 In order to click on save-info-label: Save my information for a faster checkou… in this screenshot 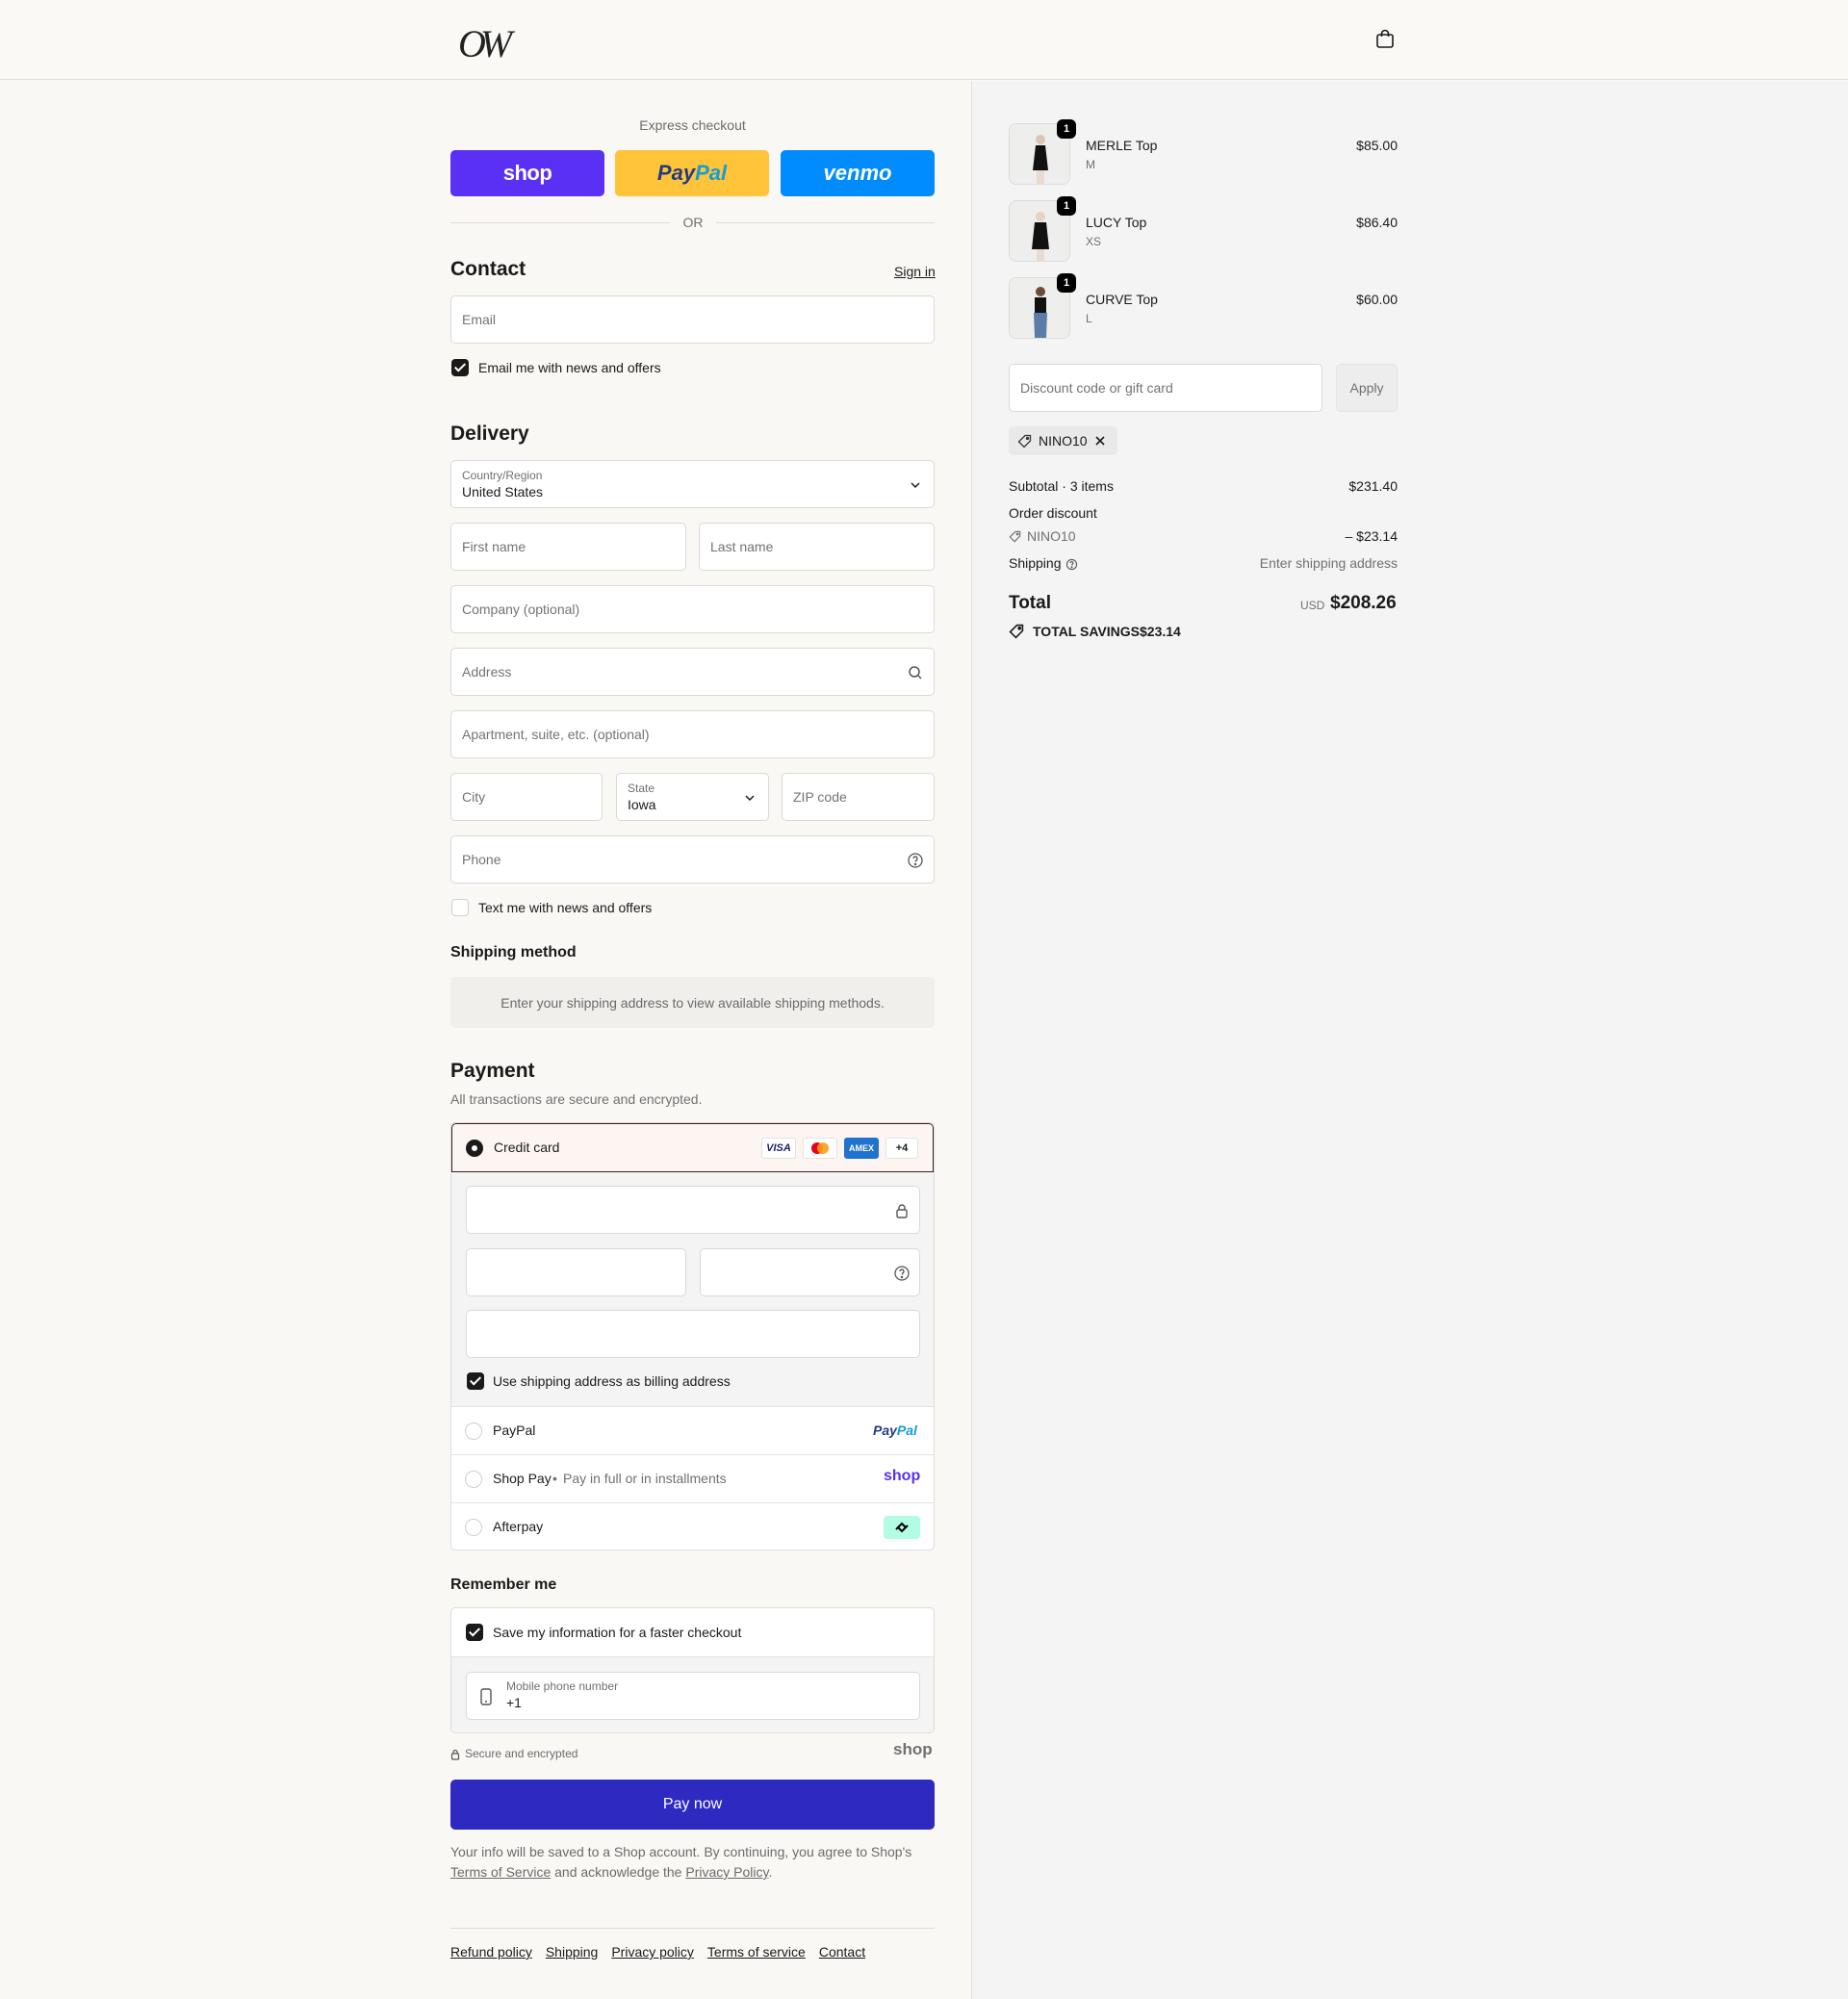, I will do `click(617, 1632)`.